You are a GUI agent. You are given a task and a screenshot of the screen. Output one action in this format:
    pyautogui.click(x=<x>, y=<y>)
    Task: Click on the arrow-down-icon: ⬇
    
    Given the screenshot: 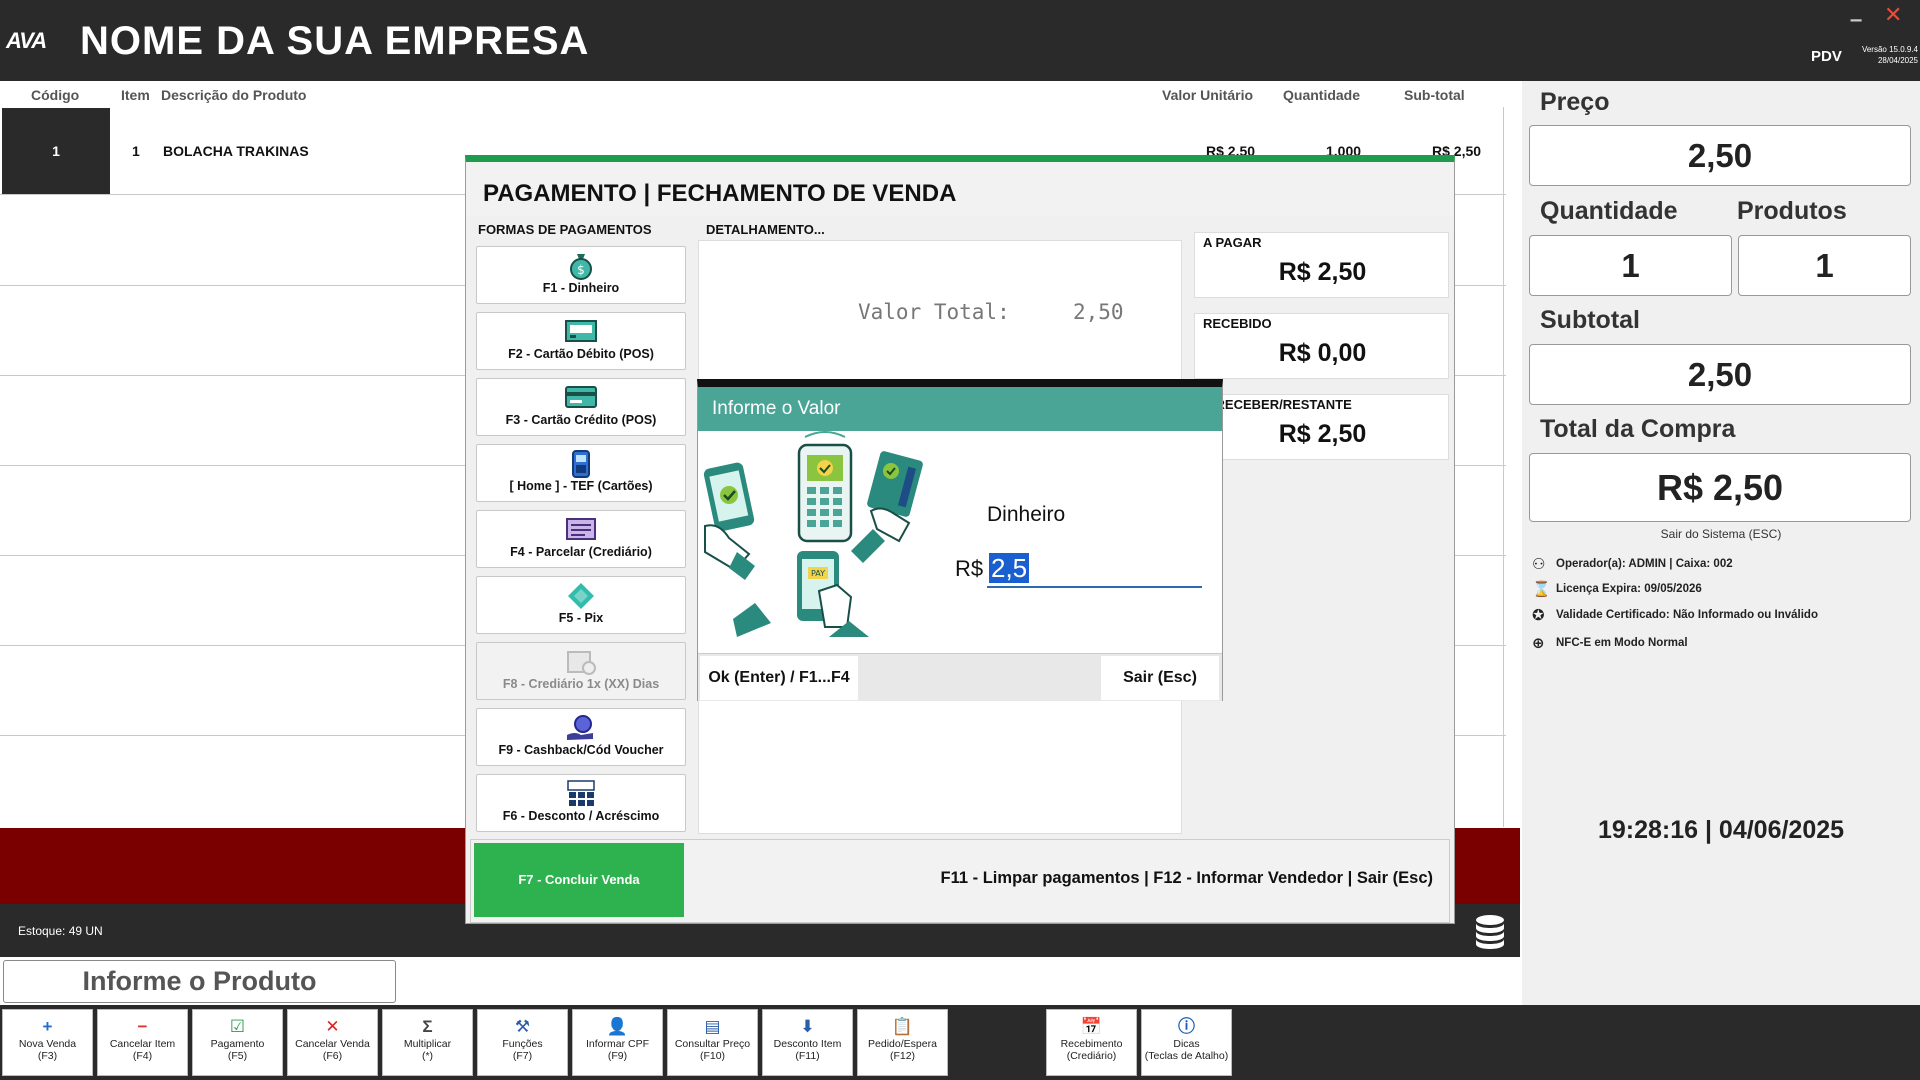 What is the action you would take?
    pyautogui.click(x=807, y=1026)
    